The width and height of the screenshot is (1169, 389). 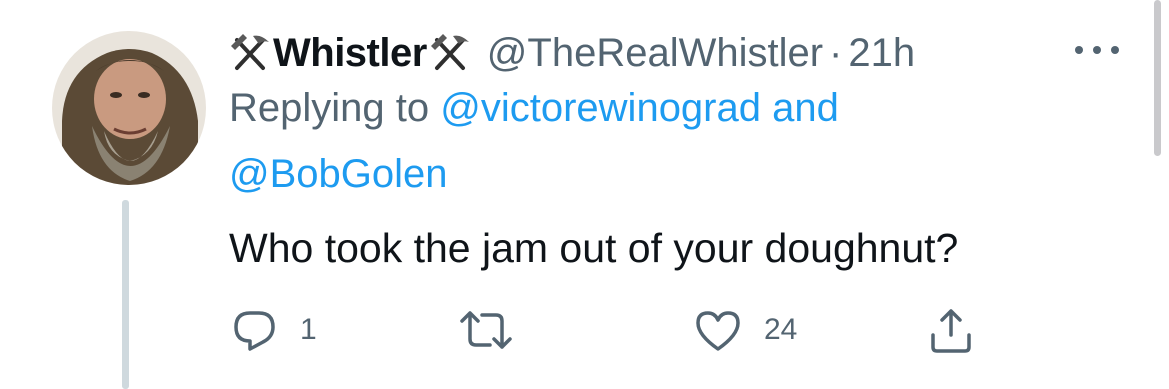 What do you see at coordinates (329, 108) in the screenshot?
I see `replying-to-label: Replying to` at bounding box center [329, 108].